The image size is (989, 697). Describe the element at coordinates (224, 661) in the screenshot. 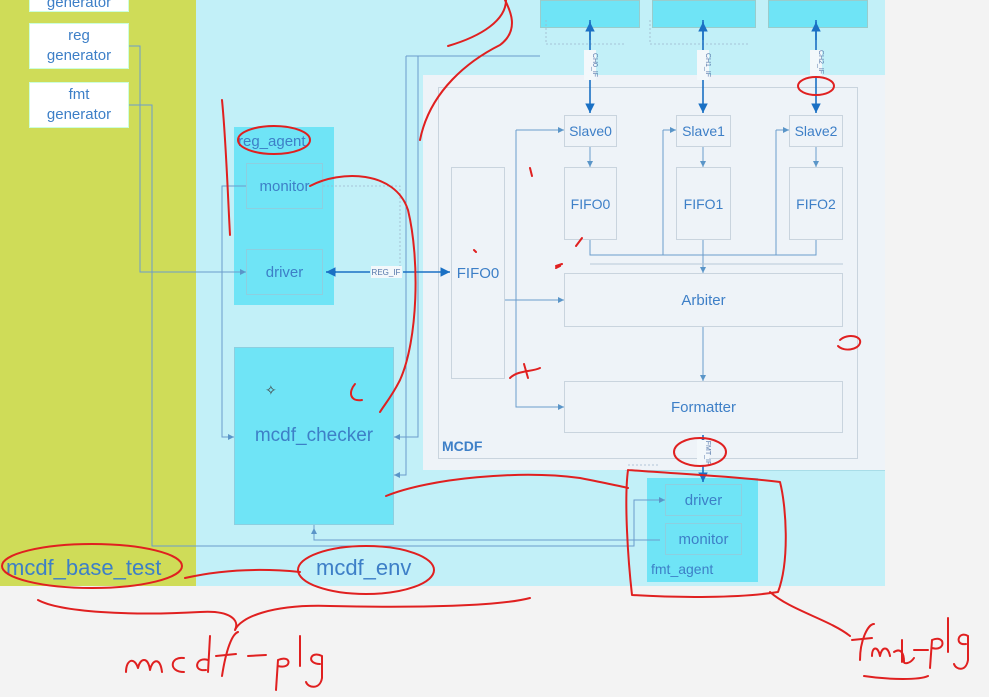

I see `handwriting-mcdf-pkg` at that location.